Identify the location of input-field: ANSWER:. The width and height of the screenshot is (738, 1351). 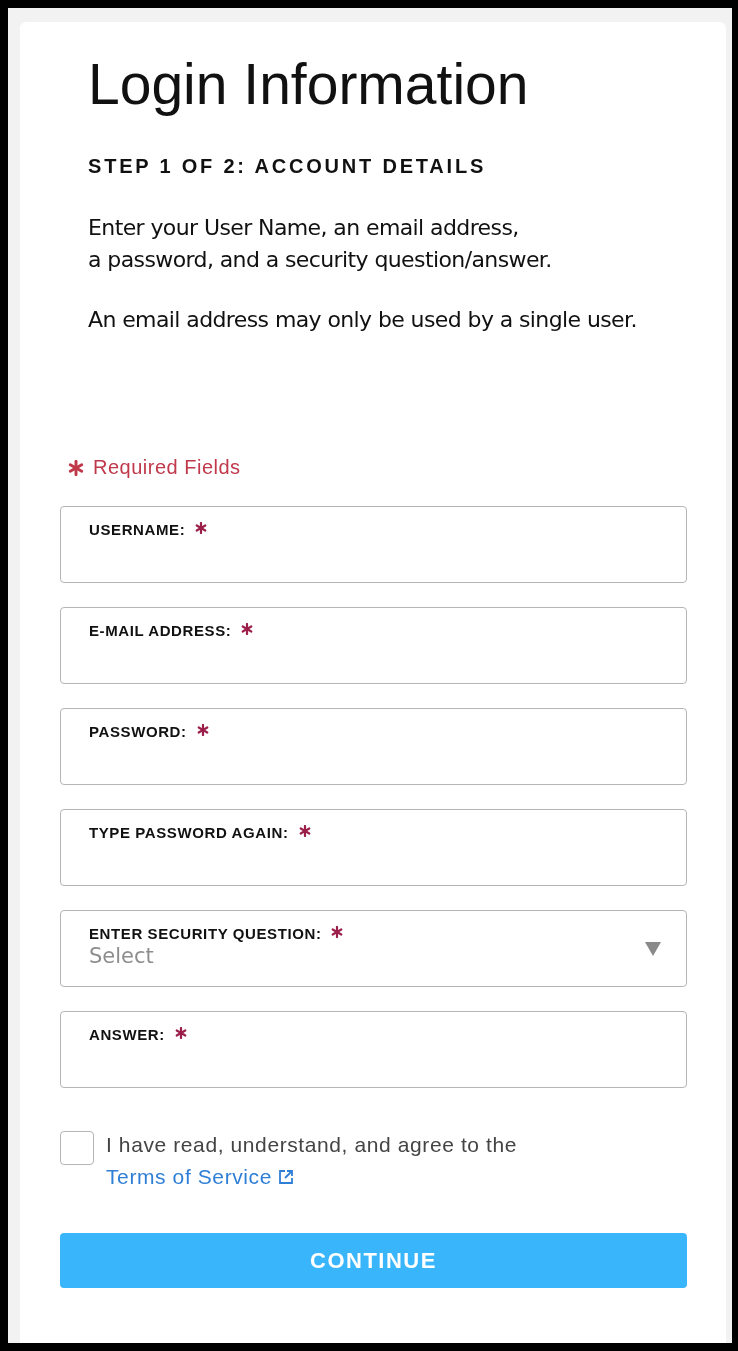
(373, 1049).